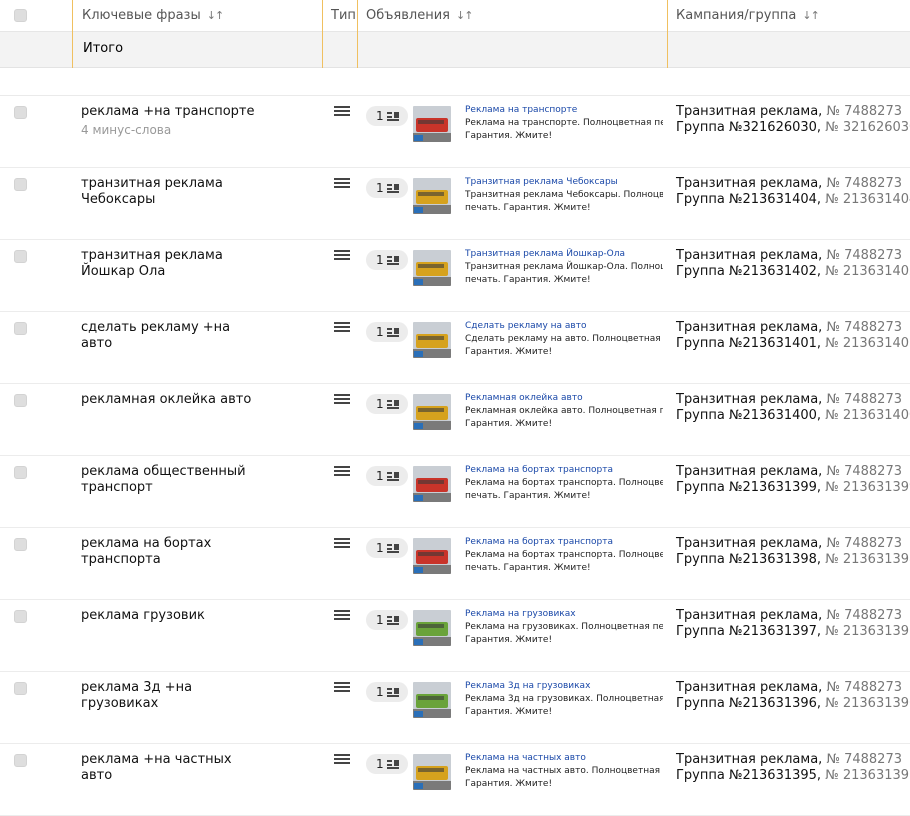  Describe the element at coordinates (168, 696) in the screenshot. I see `keyword-phrase: реклама 3д +на грузовиках` at that location.